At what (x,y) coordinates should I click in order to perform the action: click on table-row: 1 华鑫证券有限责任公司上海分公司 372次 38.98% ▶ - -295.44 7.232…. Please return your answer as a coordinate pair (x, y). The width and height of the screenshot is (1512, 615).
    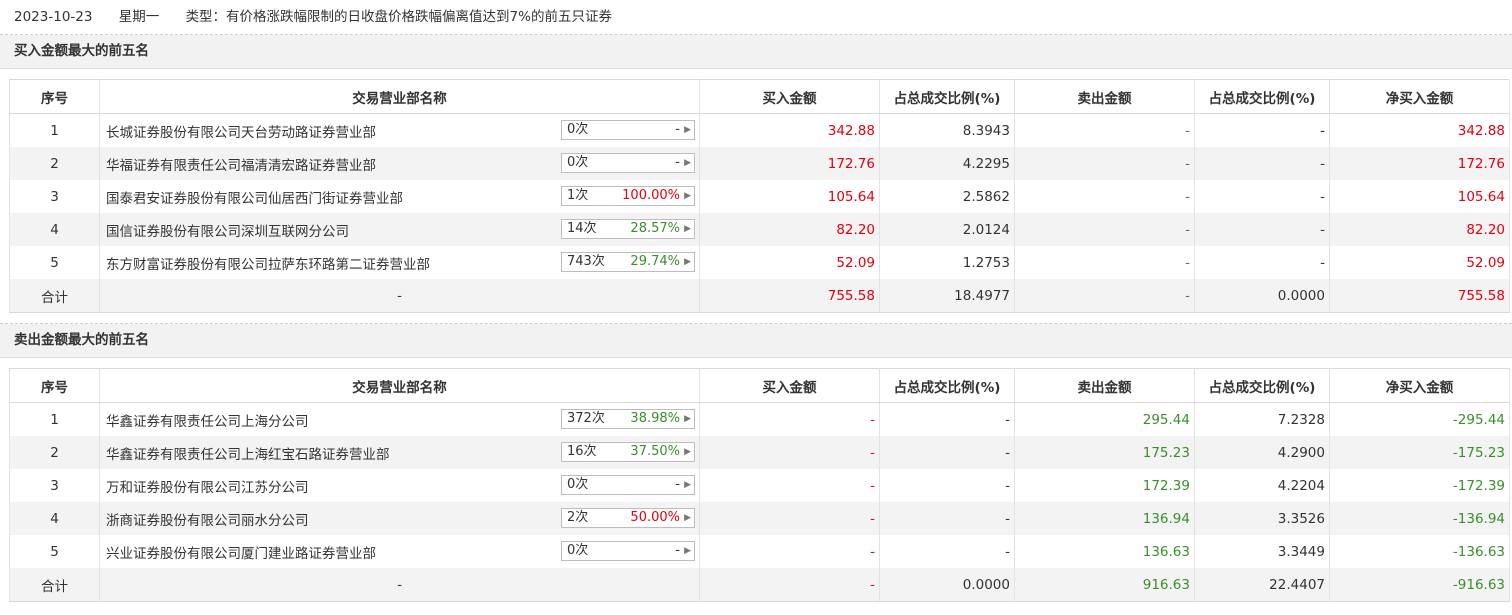
    Looking at the image, I should click on (759, 419).